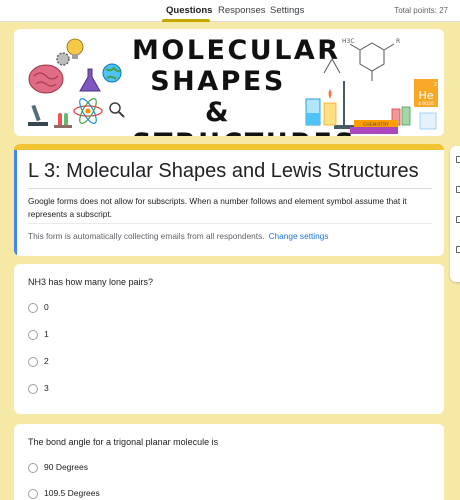  What do you see at coordinates (230, 223) in the screenshot?
I see `description-divider` at bounding box center [230, 223].